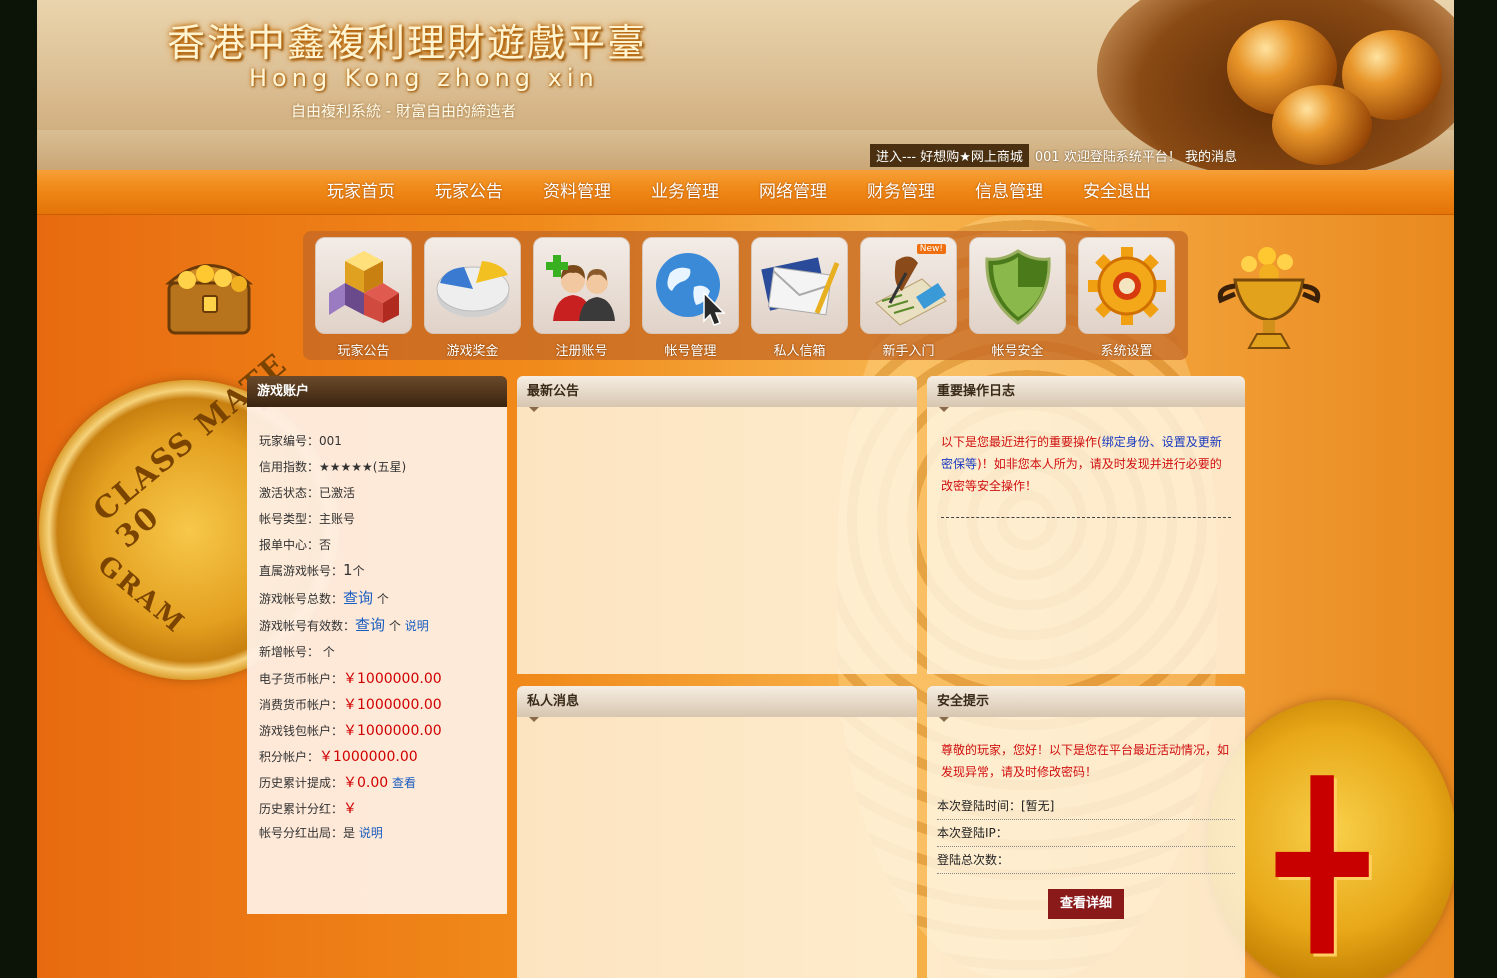 Image resolution: width=1497 pixels, height=978 pixels. I want to click on tile-game-bonus: 游戏奖金, so click(472, 298).